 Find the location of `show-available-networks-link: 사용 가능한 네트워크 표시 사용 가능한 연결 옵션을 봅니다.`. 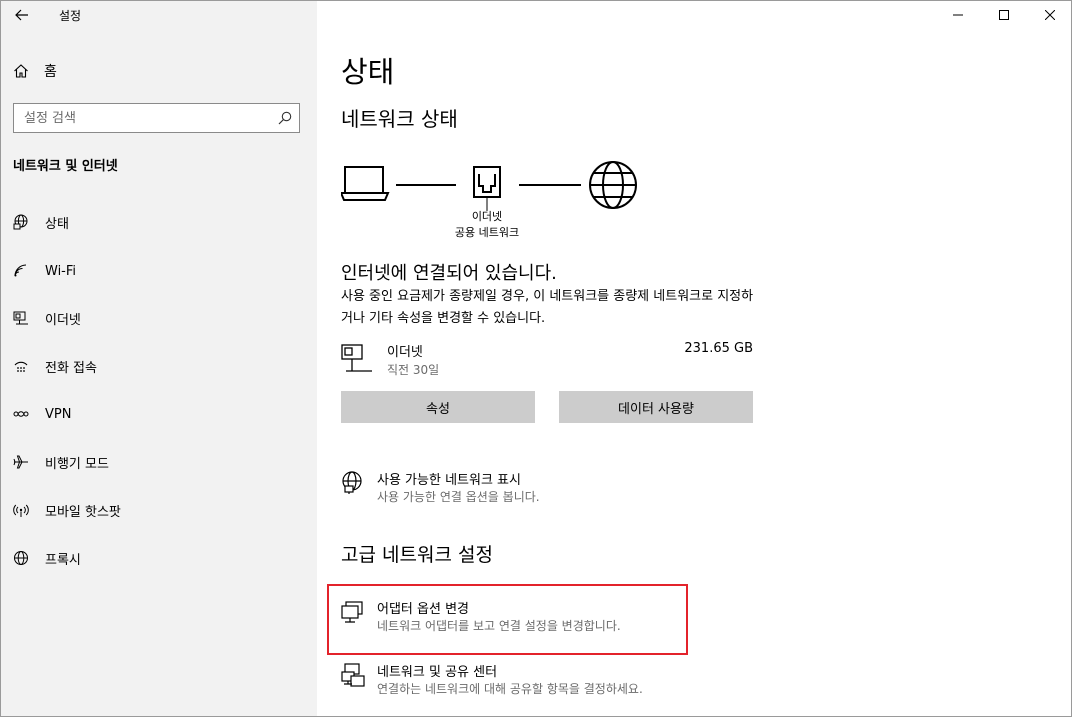

show-available-networks-link: 사용 가능한 네트워크 표시 사용 가능한 연결 옵션을 봅니다. is located at coordinates (551, 489).